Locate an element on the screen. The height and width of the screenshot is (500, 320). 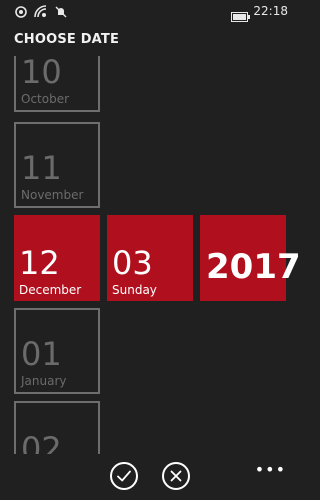
cancel-button is located at coordinates (176, 476).